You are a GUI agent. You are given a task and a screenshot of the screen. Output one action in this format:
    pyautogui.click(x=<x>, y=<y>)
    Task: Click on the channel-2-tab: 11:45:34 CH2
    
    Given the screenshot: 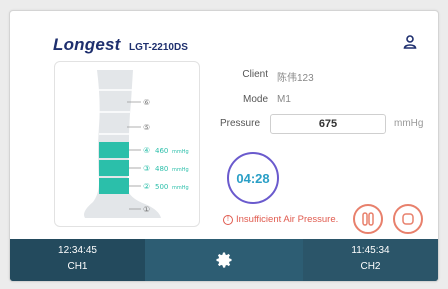 What is the action you would take?
    pyautogui.click(x=370, y=260)
    